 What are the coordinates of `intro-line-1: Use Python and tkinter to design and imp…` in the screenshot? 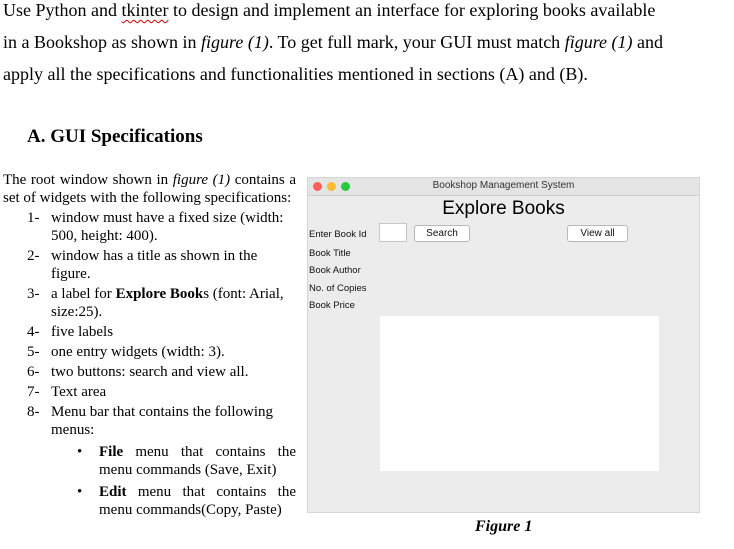 It's located at (365, 13).